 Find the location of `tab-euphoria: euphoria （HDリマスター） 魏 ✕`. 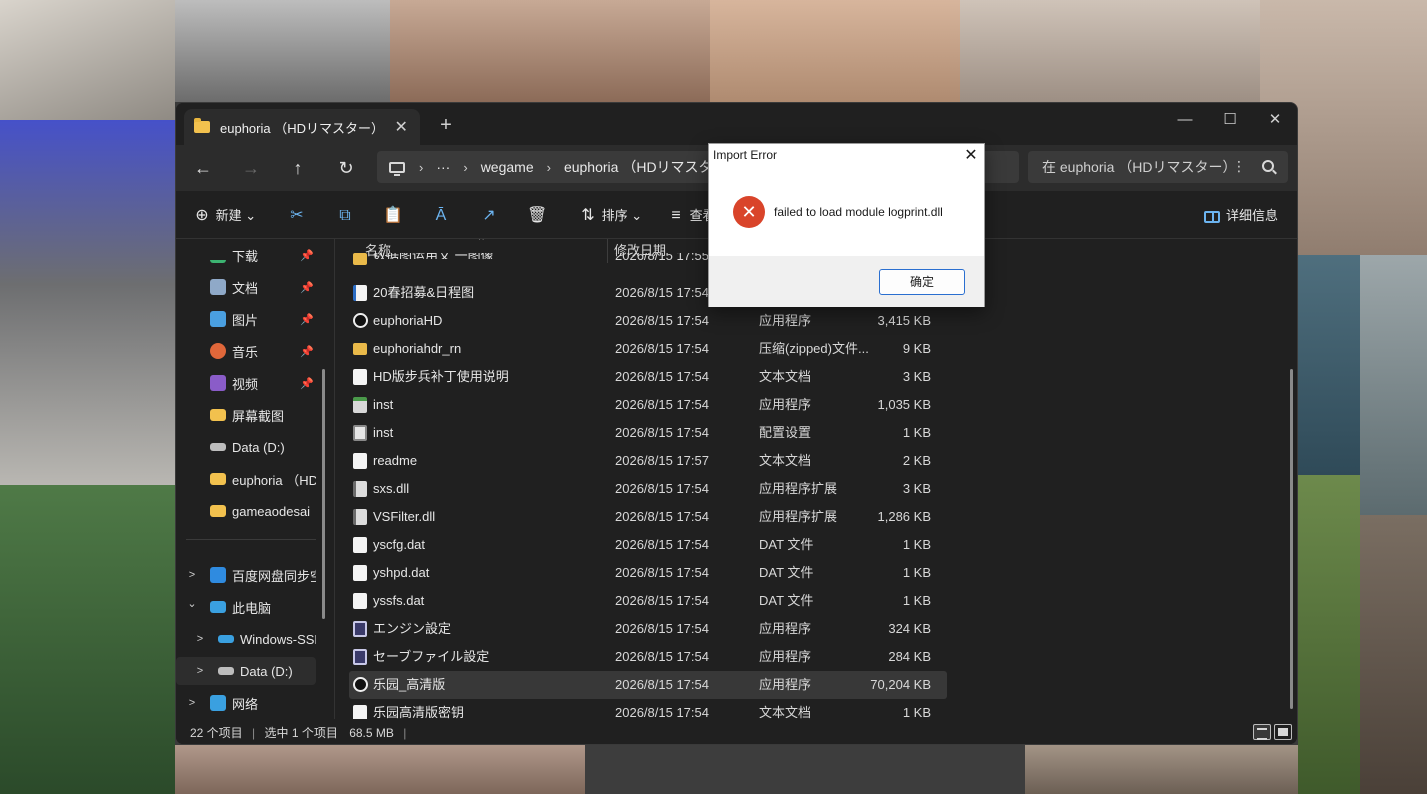

tab-euphoria: euphoria （HDリマスター） 魏 ✕ is located at coordinates (302, 127).